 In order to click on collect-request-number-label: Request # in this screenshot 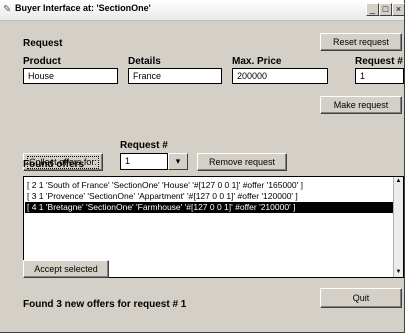, I will do `click(144, 145)`.